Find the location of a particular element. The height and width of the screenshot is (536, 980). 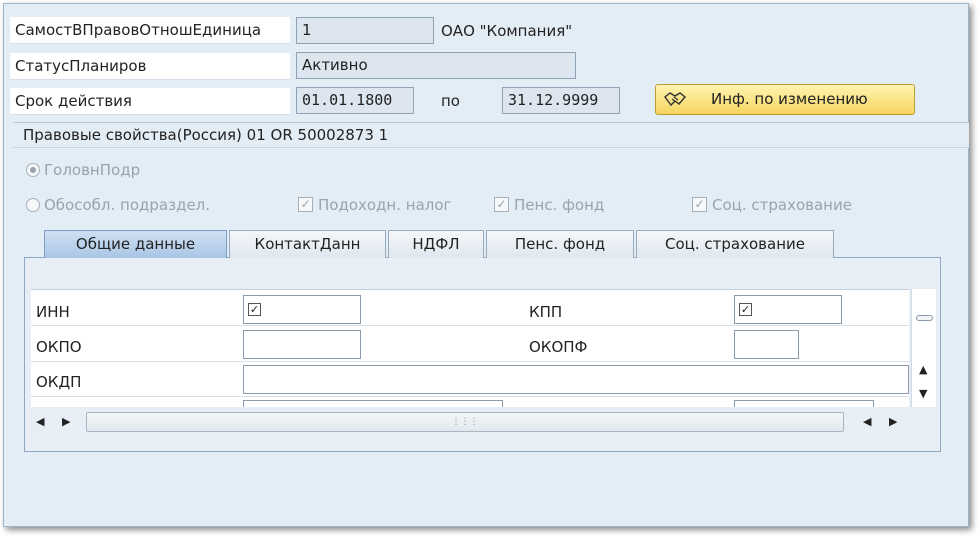

kpp-field: ✓ is located at coordinates (788, 309).